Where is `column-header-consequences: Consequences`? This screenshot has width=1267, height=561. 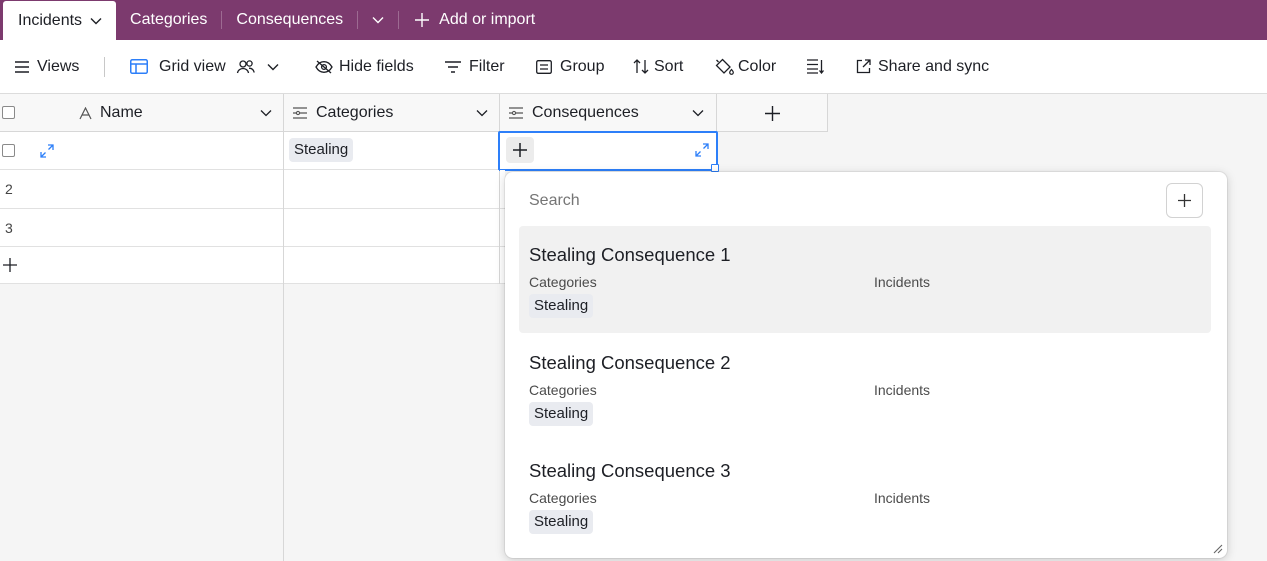 column-header-consequences: Consequences is located at coordinates (608, 113).